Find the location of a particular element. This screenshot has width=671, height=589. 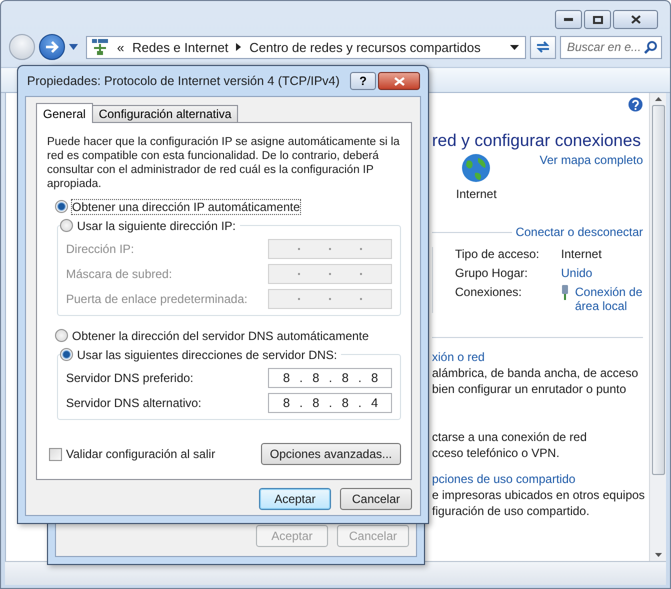

connect-link: Conectar o desconectar is located at coordinates (579, 232).